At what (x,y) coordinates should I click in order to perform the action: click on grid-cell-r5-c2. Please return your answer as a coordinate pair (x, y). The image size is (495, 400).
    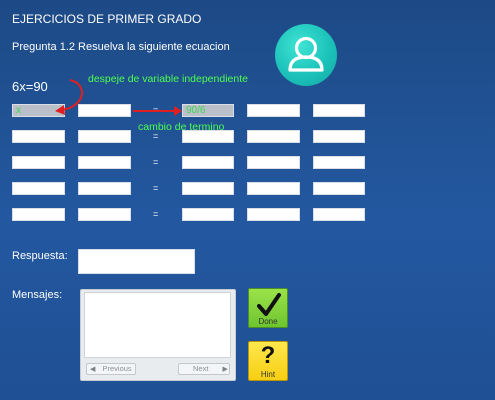
    Looking at the image, I should click on (104, 214).